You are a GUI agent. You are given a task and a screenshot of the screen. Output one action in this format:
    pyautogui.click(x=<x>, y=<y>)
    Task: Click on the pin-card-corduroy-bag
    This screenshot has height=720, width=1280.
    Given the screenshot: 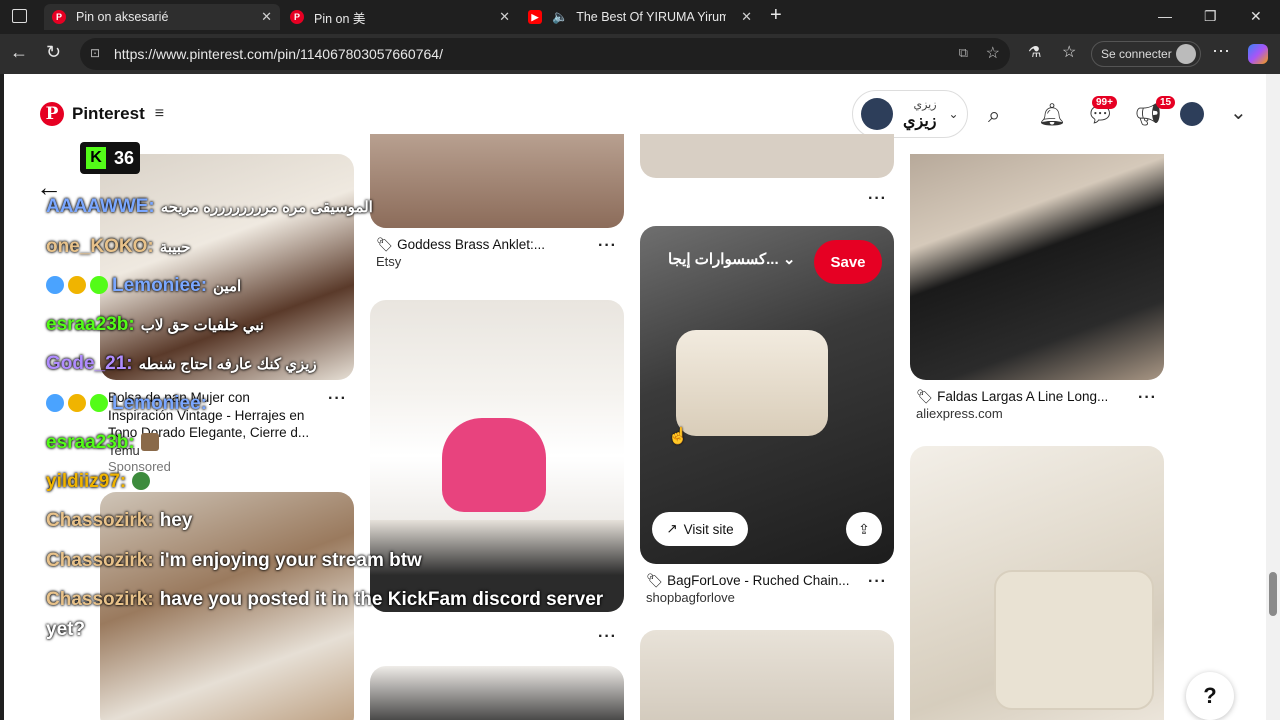 What is the action you would take?
    pyautogui.click(x=1037, y=583)
    